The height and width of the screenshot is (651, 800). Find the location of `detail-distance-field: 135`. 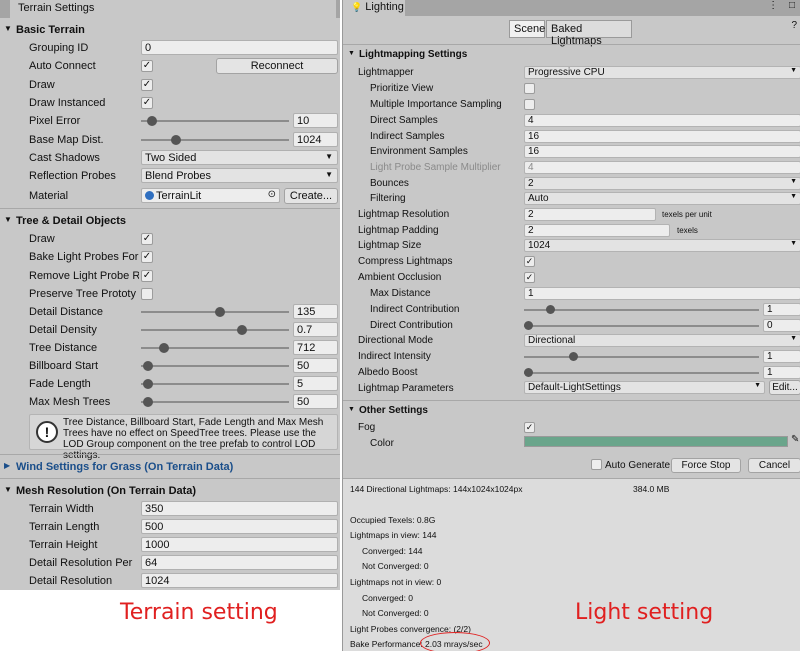

detail-distance-field: 135 is located at coordinates (315, 311).